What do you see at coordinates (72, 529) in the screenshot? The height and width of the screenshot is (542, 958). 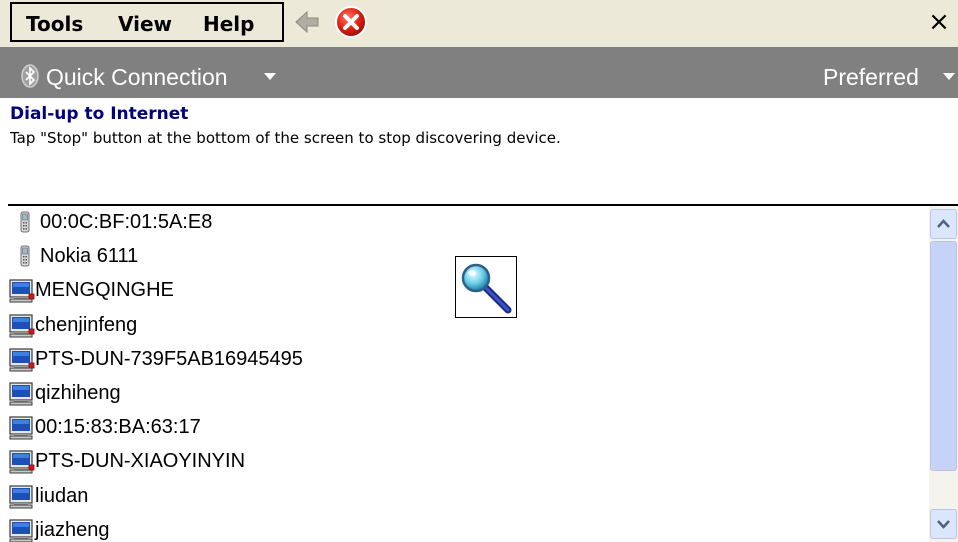 I see `device-name: jiazheng` at bounding box center [72, 529].